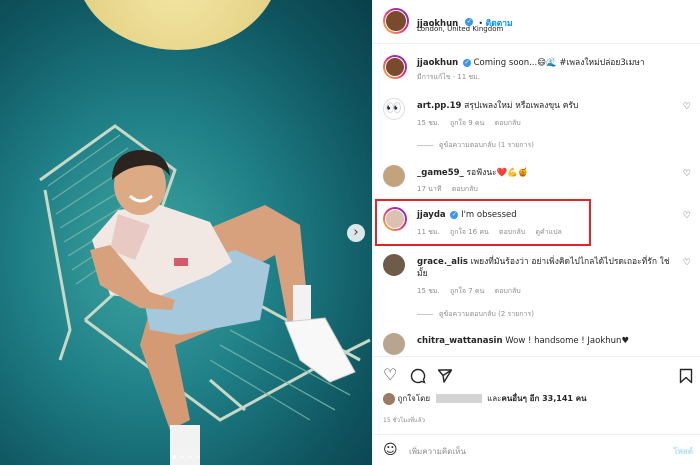 Image resolution: width=700 pixels, height=465 pixels. What do you see at coordinates (460, 341) in the screenshot?
I see `comment-username: chitra_wattanasin` at bounding box center [460, 341].